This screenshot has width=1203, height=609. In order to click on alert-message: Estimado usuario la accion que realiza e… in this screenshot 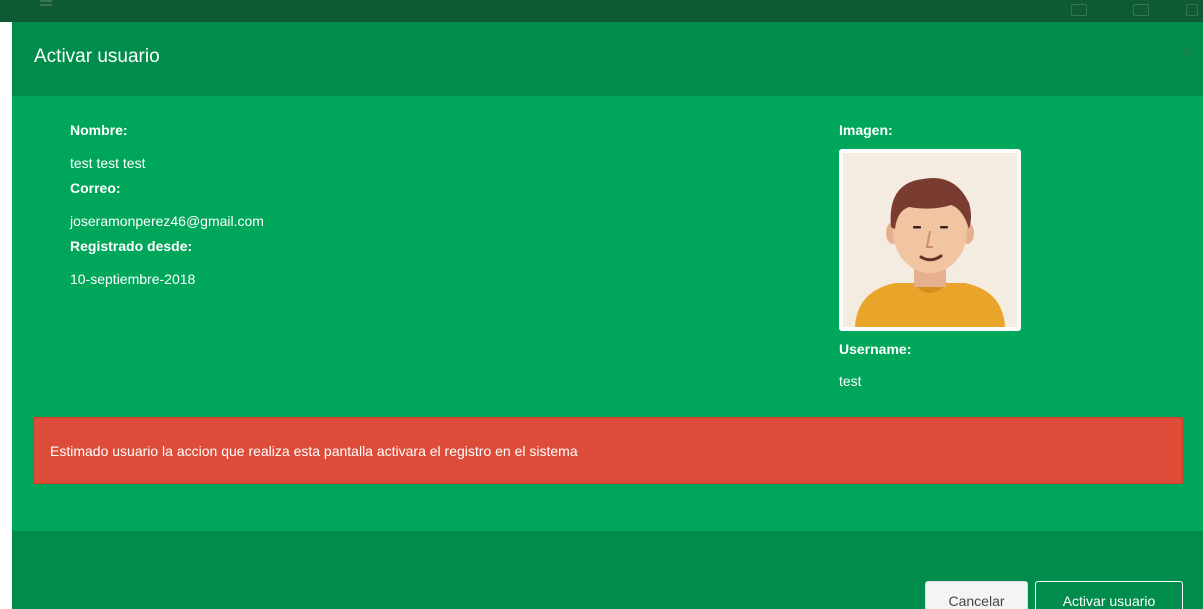, I will do `click(314, 451)`.